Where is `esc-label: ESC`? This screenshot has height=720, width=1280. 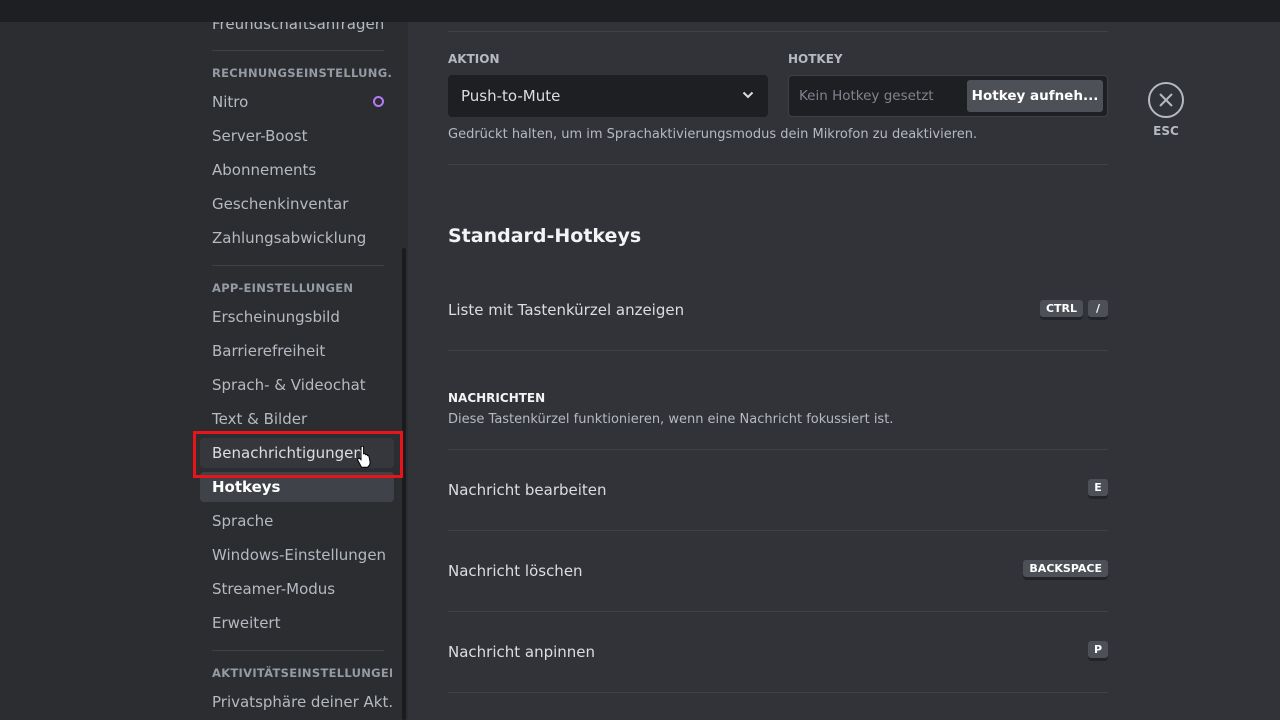
esc-label: ESC is located at coordinates (1166, 131).